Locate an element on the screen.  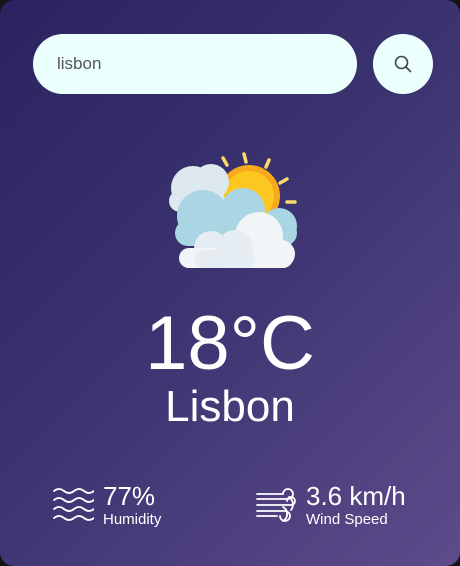
wind-icon is located at coordinates (276, 505).